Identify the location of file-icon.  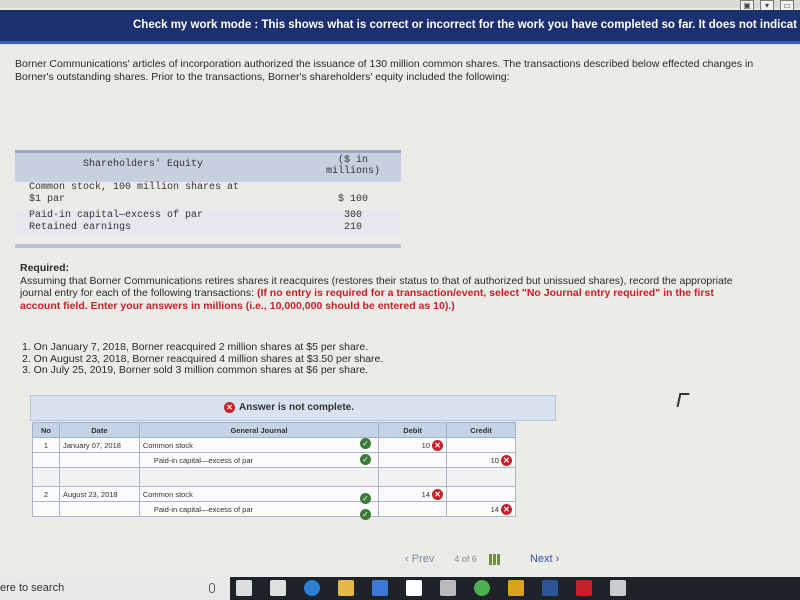
(278, 588).